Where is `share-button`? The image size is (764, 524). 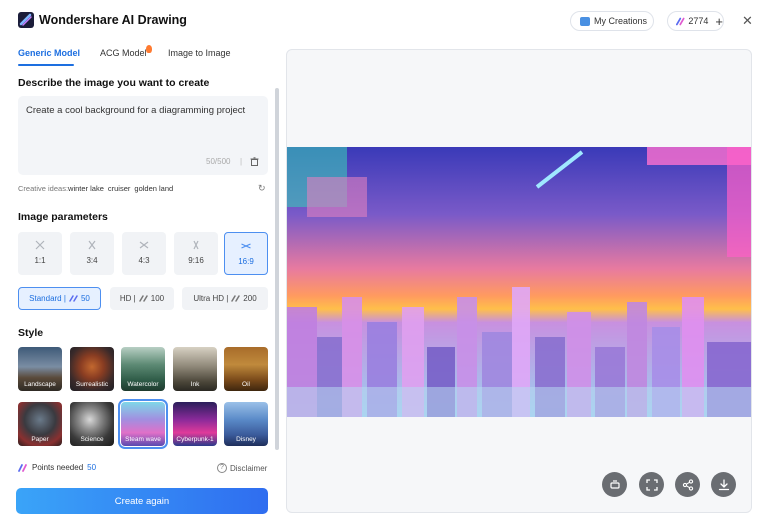 share-button is located at coordinates (687, 484).